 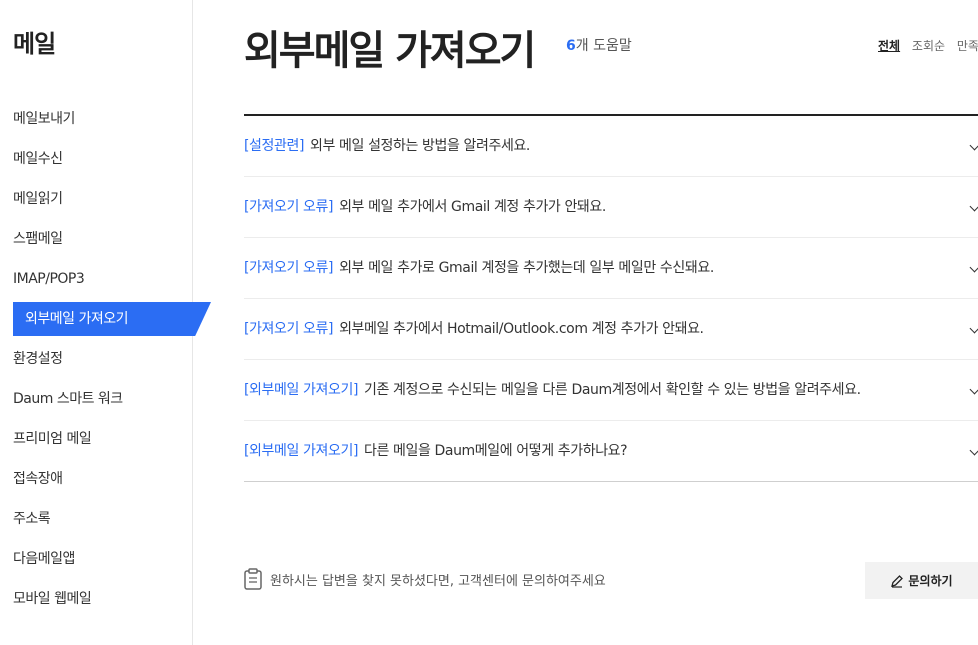 What do you see at coordinates (889, 46) in the screenshot?
I see `sort-all: 전체` at bounding box center [889, 46].